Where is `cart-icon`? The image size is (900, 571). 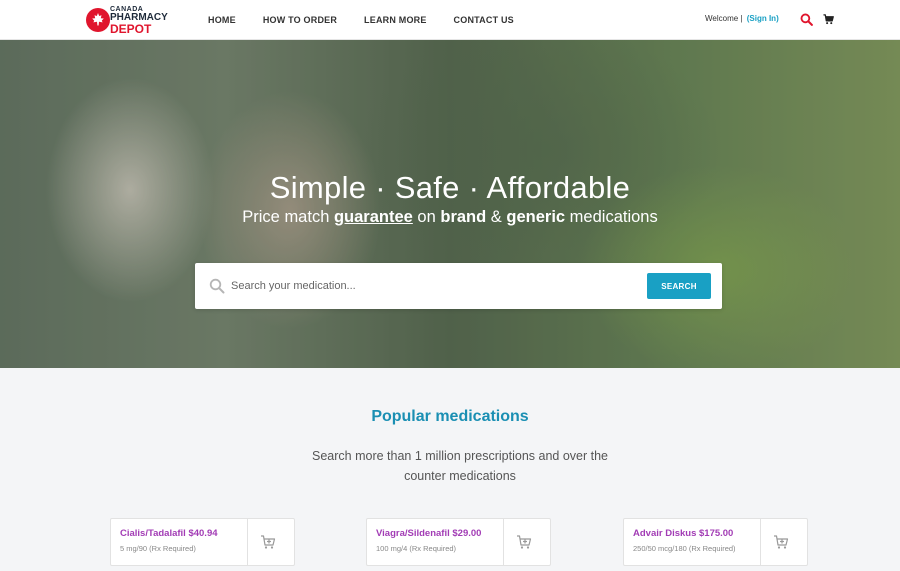
cart-icon is located at coordinates (828, 19).